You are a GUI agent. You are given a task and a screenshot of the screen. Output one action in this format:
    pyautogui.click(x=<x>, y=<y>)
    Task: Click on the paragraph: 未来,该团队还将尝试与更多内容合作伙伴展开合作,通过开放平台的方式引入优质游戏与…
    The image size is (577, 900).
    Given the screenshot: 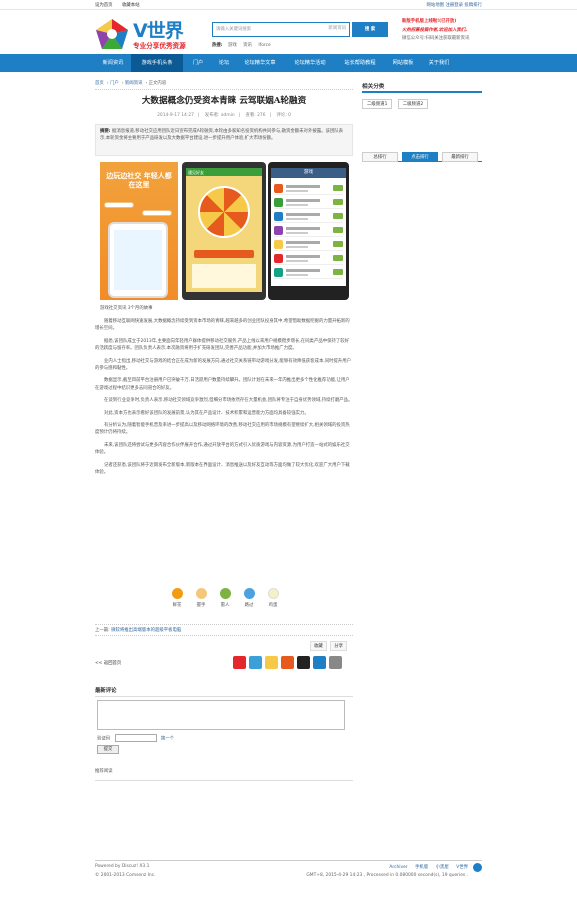 What is the action you would take?
    pyautogui.click(x=222, y=449)
    